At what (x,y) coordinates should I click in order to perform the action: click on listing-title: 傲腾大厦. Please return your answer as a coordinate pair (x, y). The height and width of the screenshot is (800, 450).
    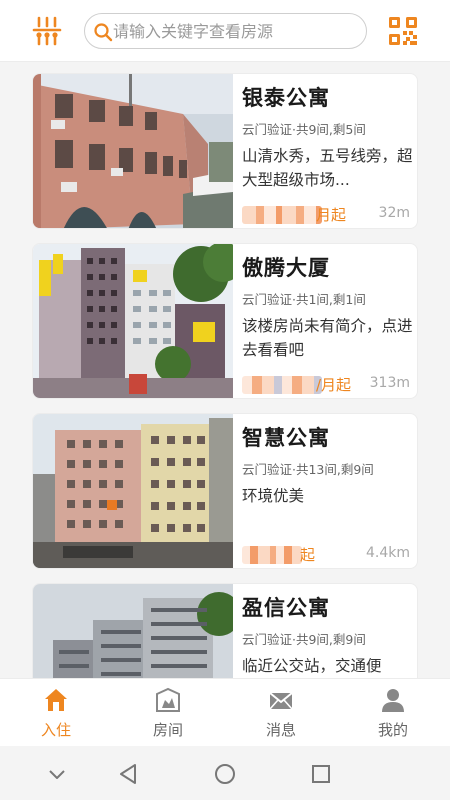
    Looking at the image, I should click on (286, 268).